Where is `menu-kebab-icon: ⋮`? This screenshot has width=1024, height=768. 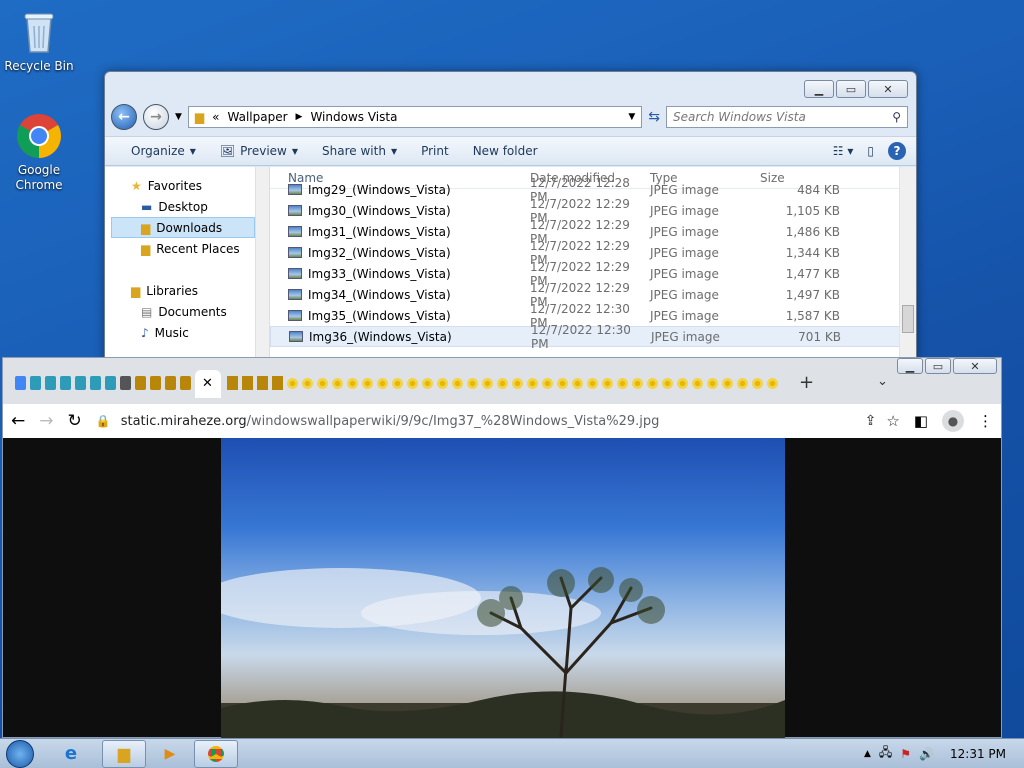
menu-kebab-icon: ⋮ is located at coordinates (985, 421).